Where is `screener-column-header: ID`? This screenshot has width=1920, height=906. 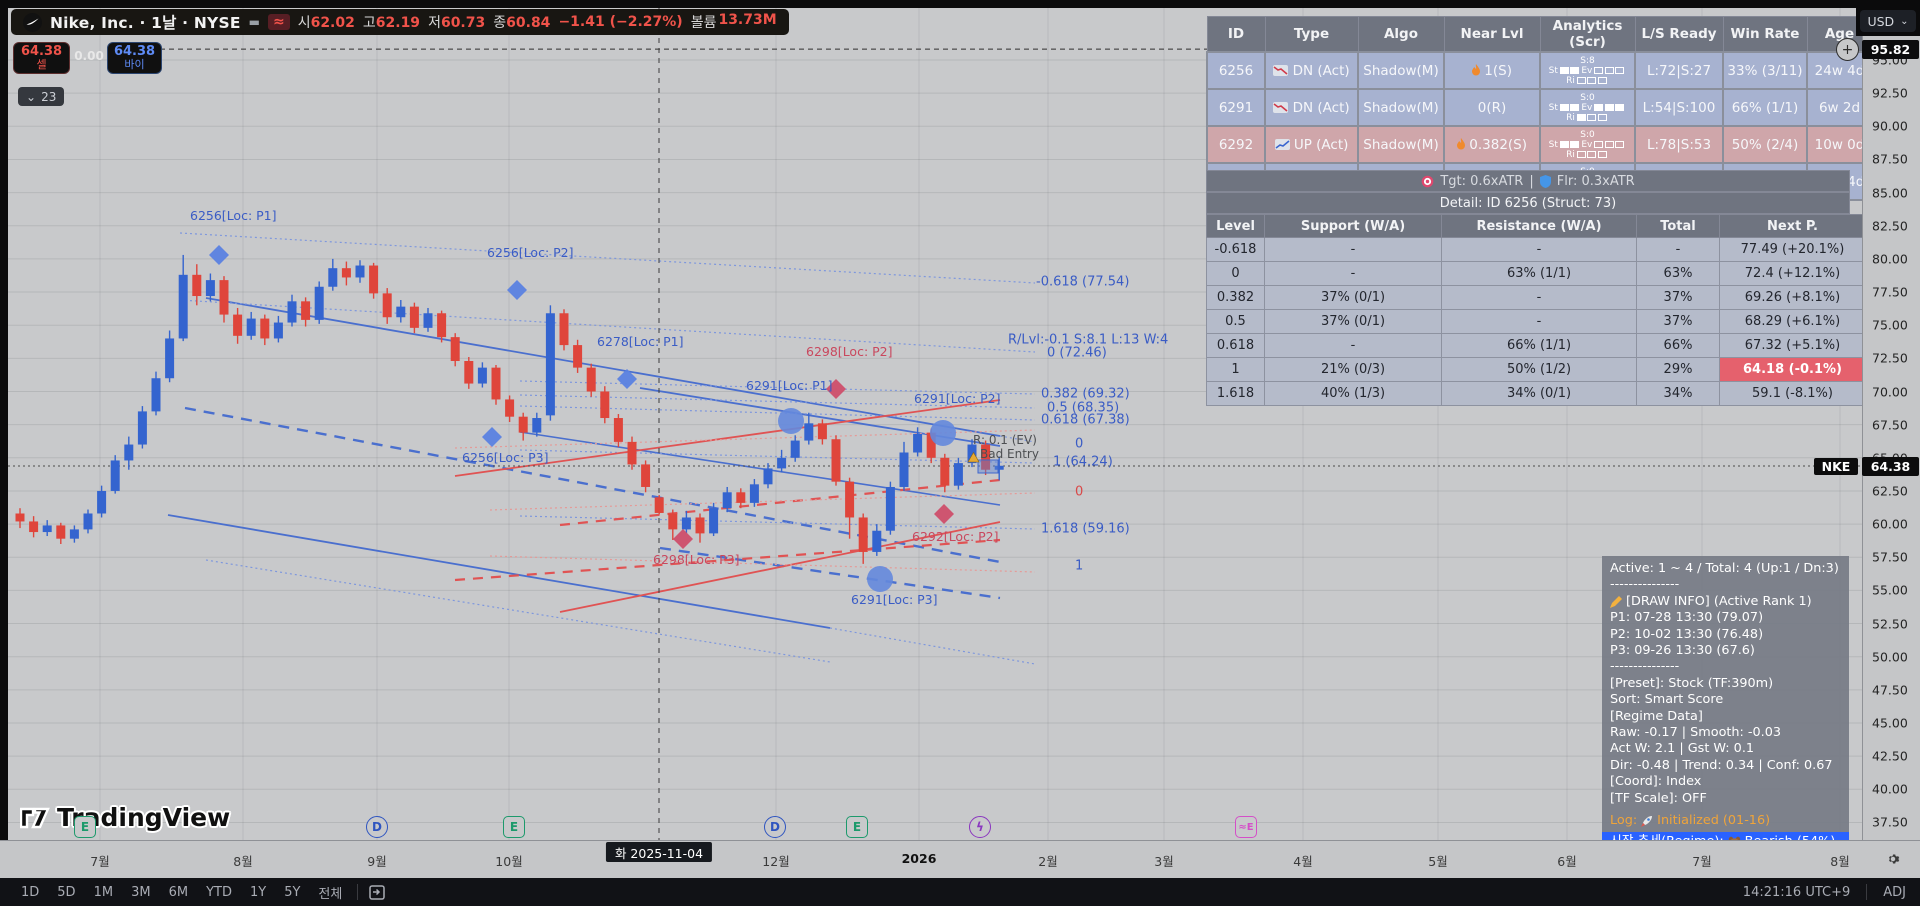
screener-column-header: ID is located at coordinates (1236, 34).